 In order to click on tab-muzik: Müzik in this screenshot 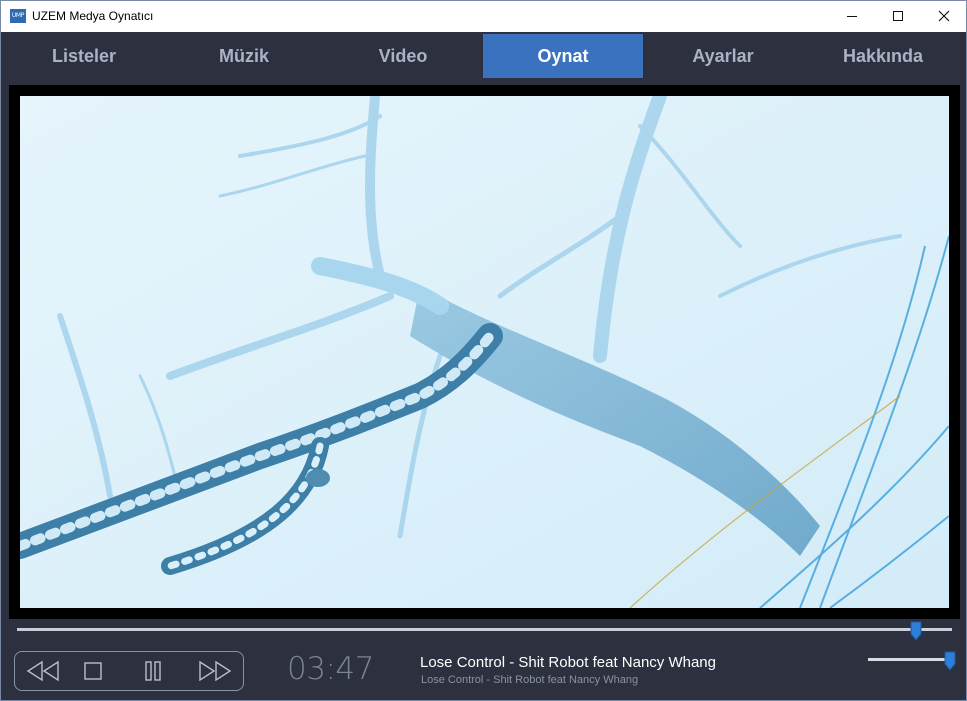, I will do `click(244, 56)`.